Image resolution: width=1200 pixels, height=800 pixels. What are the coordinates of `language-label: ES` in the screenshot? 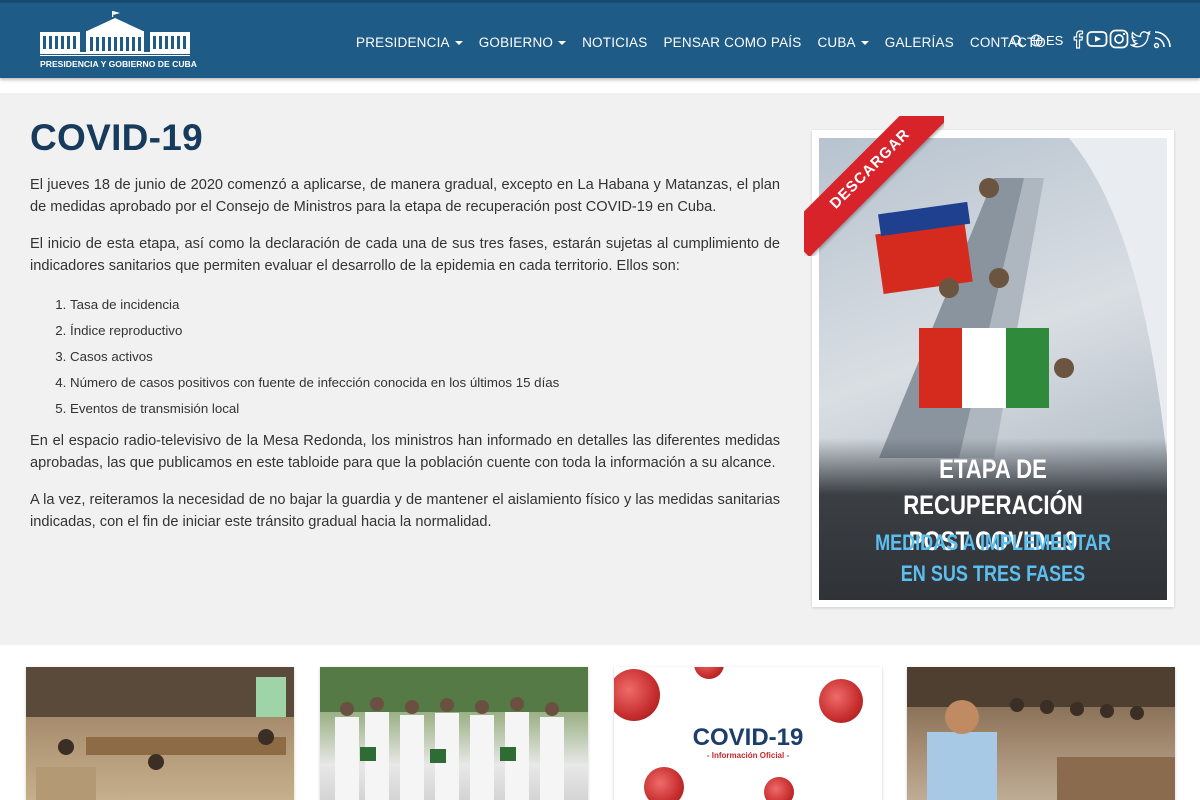 It's located at (1055, 40).